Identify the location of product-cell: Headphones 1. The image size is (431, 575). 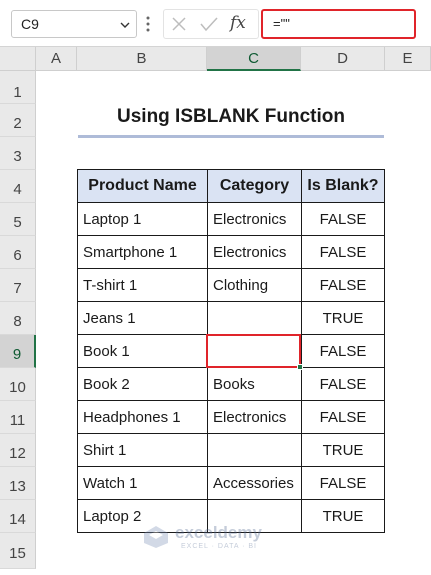
(143, 417).